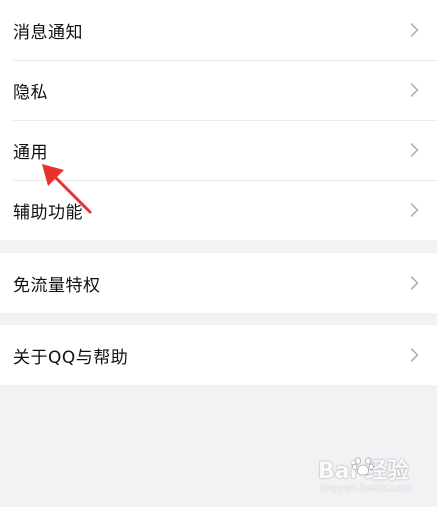 This screenshot has height=507, width=437. Describe the element at coordinates (218, 90) in the screenshot. I see `settings-item-privacy: 隐私` at that location.